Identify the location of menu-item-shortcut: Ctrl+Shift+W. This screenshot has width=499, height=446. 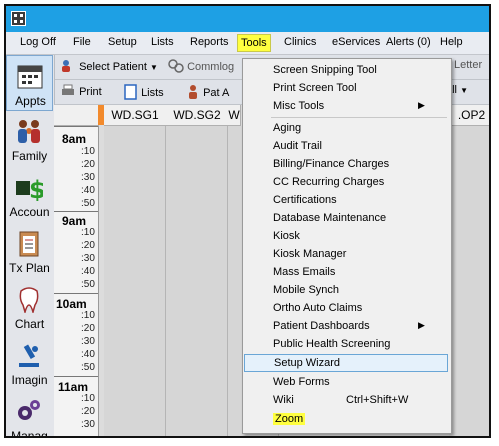
(377, 400).